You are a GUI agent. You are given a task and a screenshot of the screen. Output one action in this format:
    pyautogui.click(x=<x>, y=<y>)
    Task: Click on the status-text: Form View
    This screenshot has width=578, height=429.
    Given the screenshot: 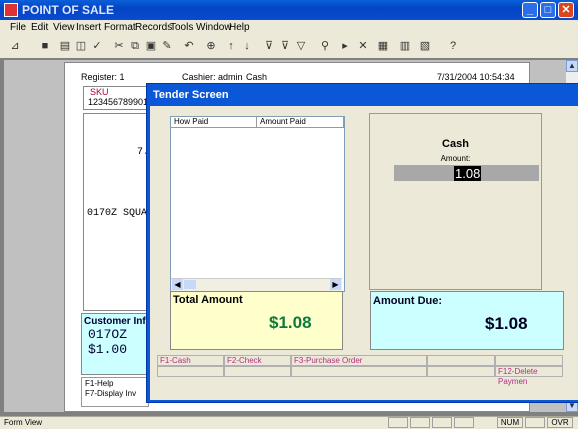 What is the action you would take?
    pyautogui.click(x=23, y=422)
    